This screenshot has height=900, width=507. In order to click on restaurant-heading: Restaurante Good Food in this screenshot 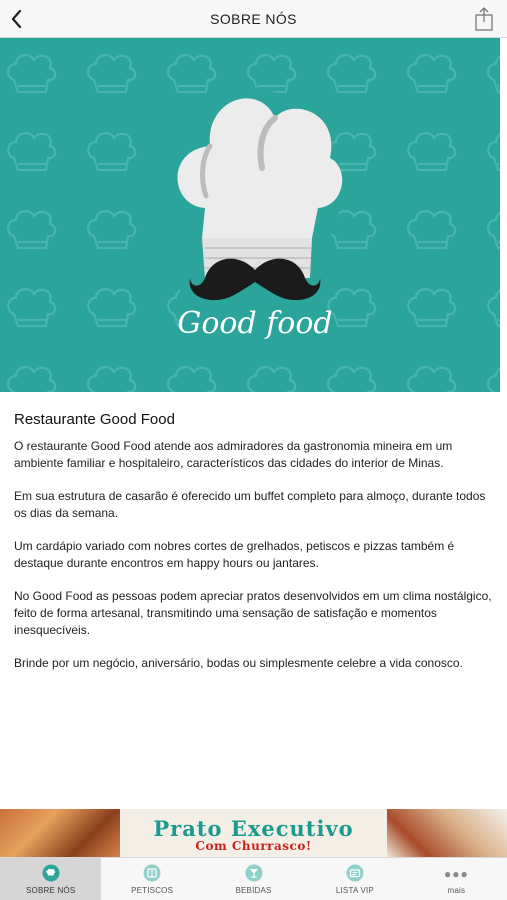, I will do `click(94, 419)`.